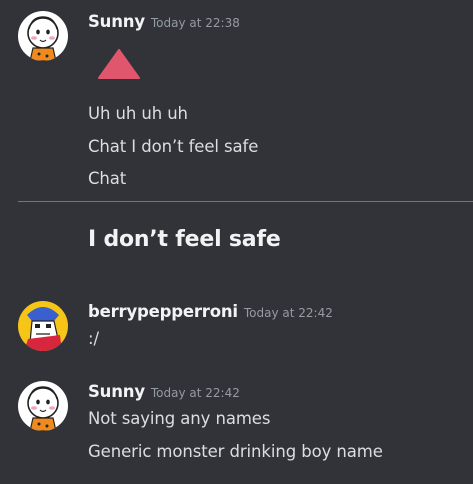  What do you see at coordinates (236, 325) in the screenshot?
I see `message-group: berrypepperroni Today at 22:42 :/` at bounding box center [236, 325].